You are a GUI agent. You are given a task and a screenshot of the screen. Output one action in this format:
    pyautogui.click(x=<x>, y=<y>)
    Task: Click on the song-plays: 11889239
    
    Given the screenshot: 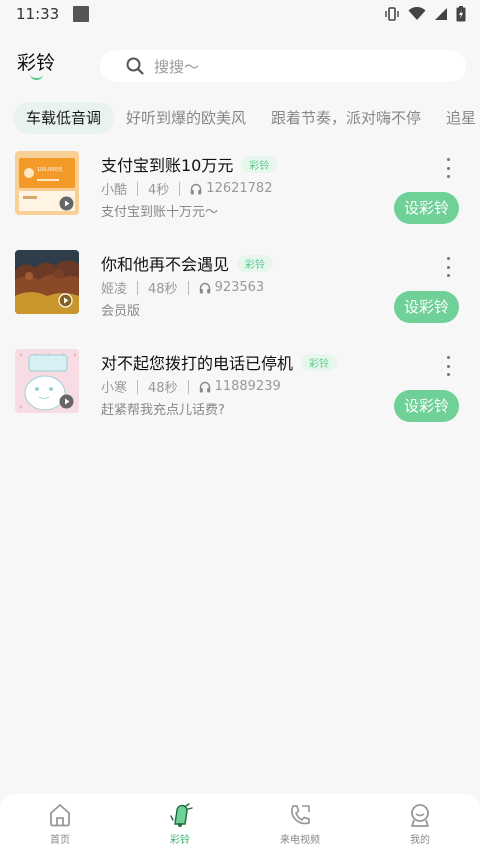 What is the action you would take?
    pyautogui.click(x=240, y=386)
    